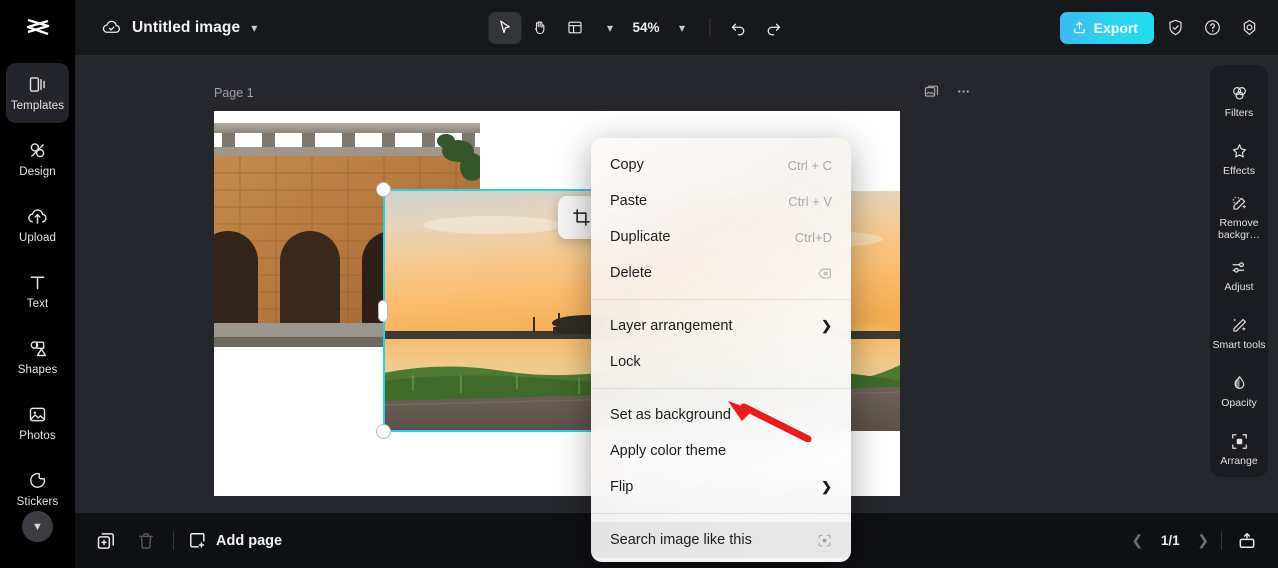 The width and height of the screenshot is (1278, 568). I want to click on menu-item-delete: Delete, so click(721, 273).